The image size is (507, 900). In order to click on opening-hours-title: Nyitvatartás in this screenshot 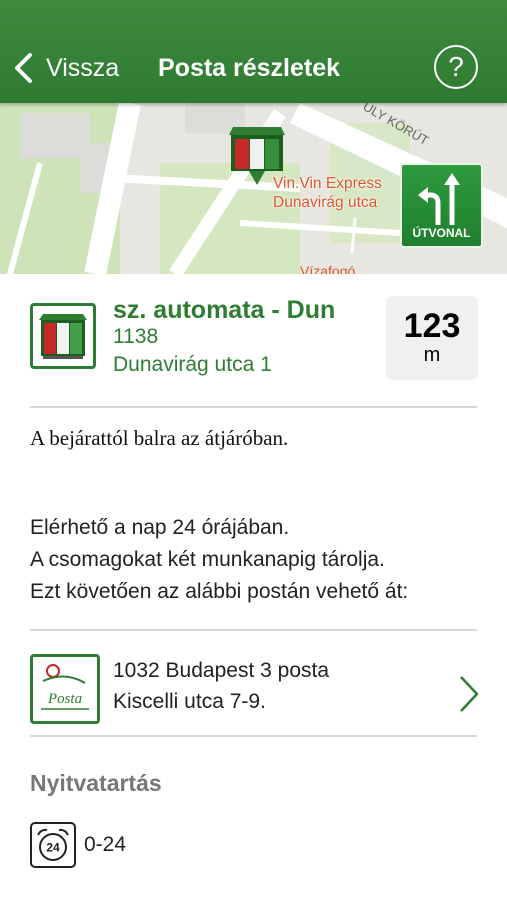, I will do `click(96, 783)`.